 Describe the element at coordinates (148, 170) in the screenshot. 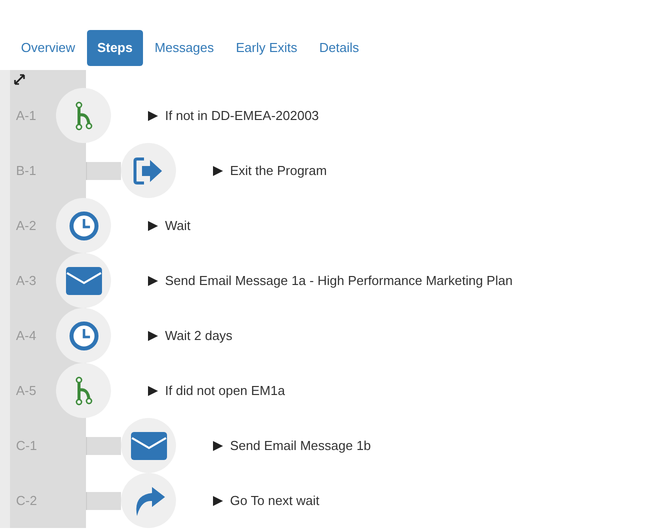

I see `exit-icon` at that location.